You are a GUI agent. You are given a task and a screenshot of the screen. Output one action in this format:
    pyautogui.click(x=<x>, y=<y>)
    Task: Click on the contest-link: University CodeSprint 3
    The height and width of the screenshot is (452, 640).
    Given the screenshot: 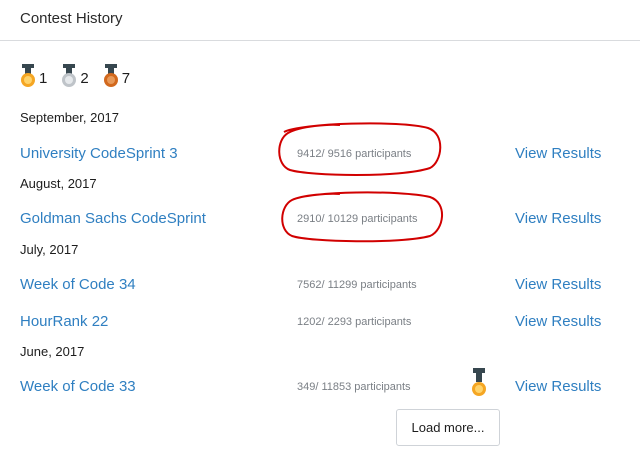 What is the action you would take?
    pyautogui.click(x=99, y=153)
    